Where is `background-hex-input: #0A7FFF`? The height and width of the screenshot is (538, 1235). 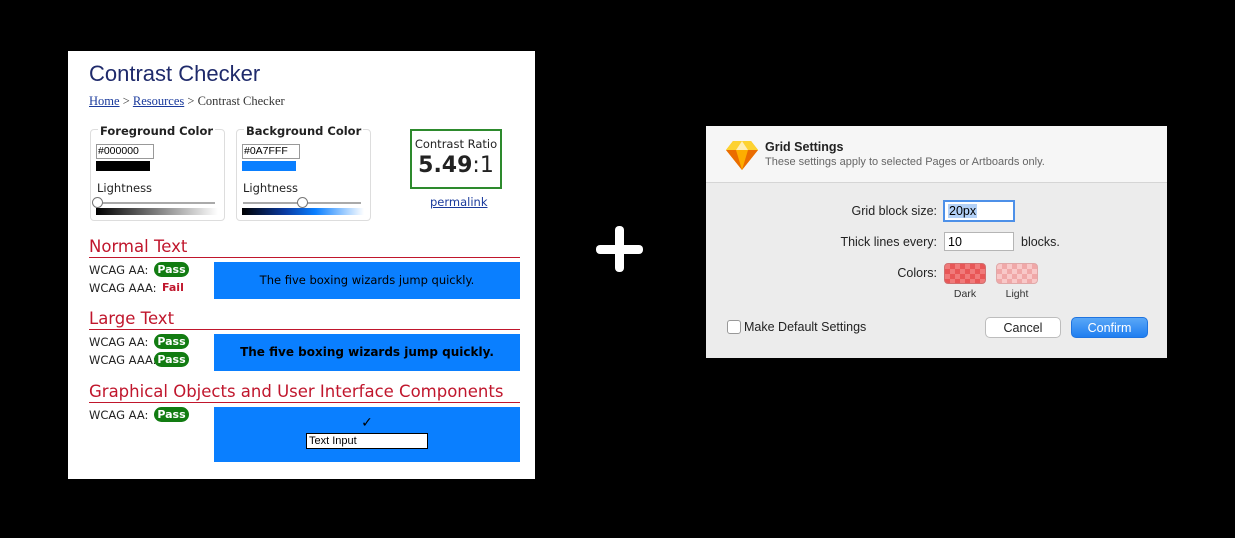 background-hex-input: #0A7FFF is located at coordinates (271, 151).